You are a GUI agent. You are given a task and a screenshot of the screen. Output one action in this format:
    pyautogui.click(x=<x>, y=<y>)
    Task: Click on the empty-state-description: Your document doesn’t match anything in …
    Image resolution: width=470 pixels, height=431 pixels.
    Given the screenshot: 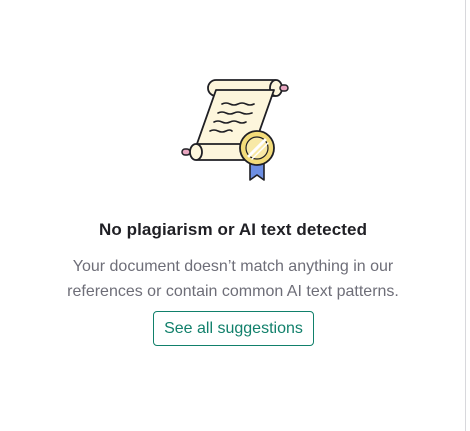 What is the action you would take?
    pyautogui.click(x=233, y=279)
    